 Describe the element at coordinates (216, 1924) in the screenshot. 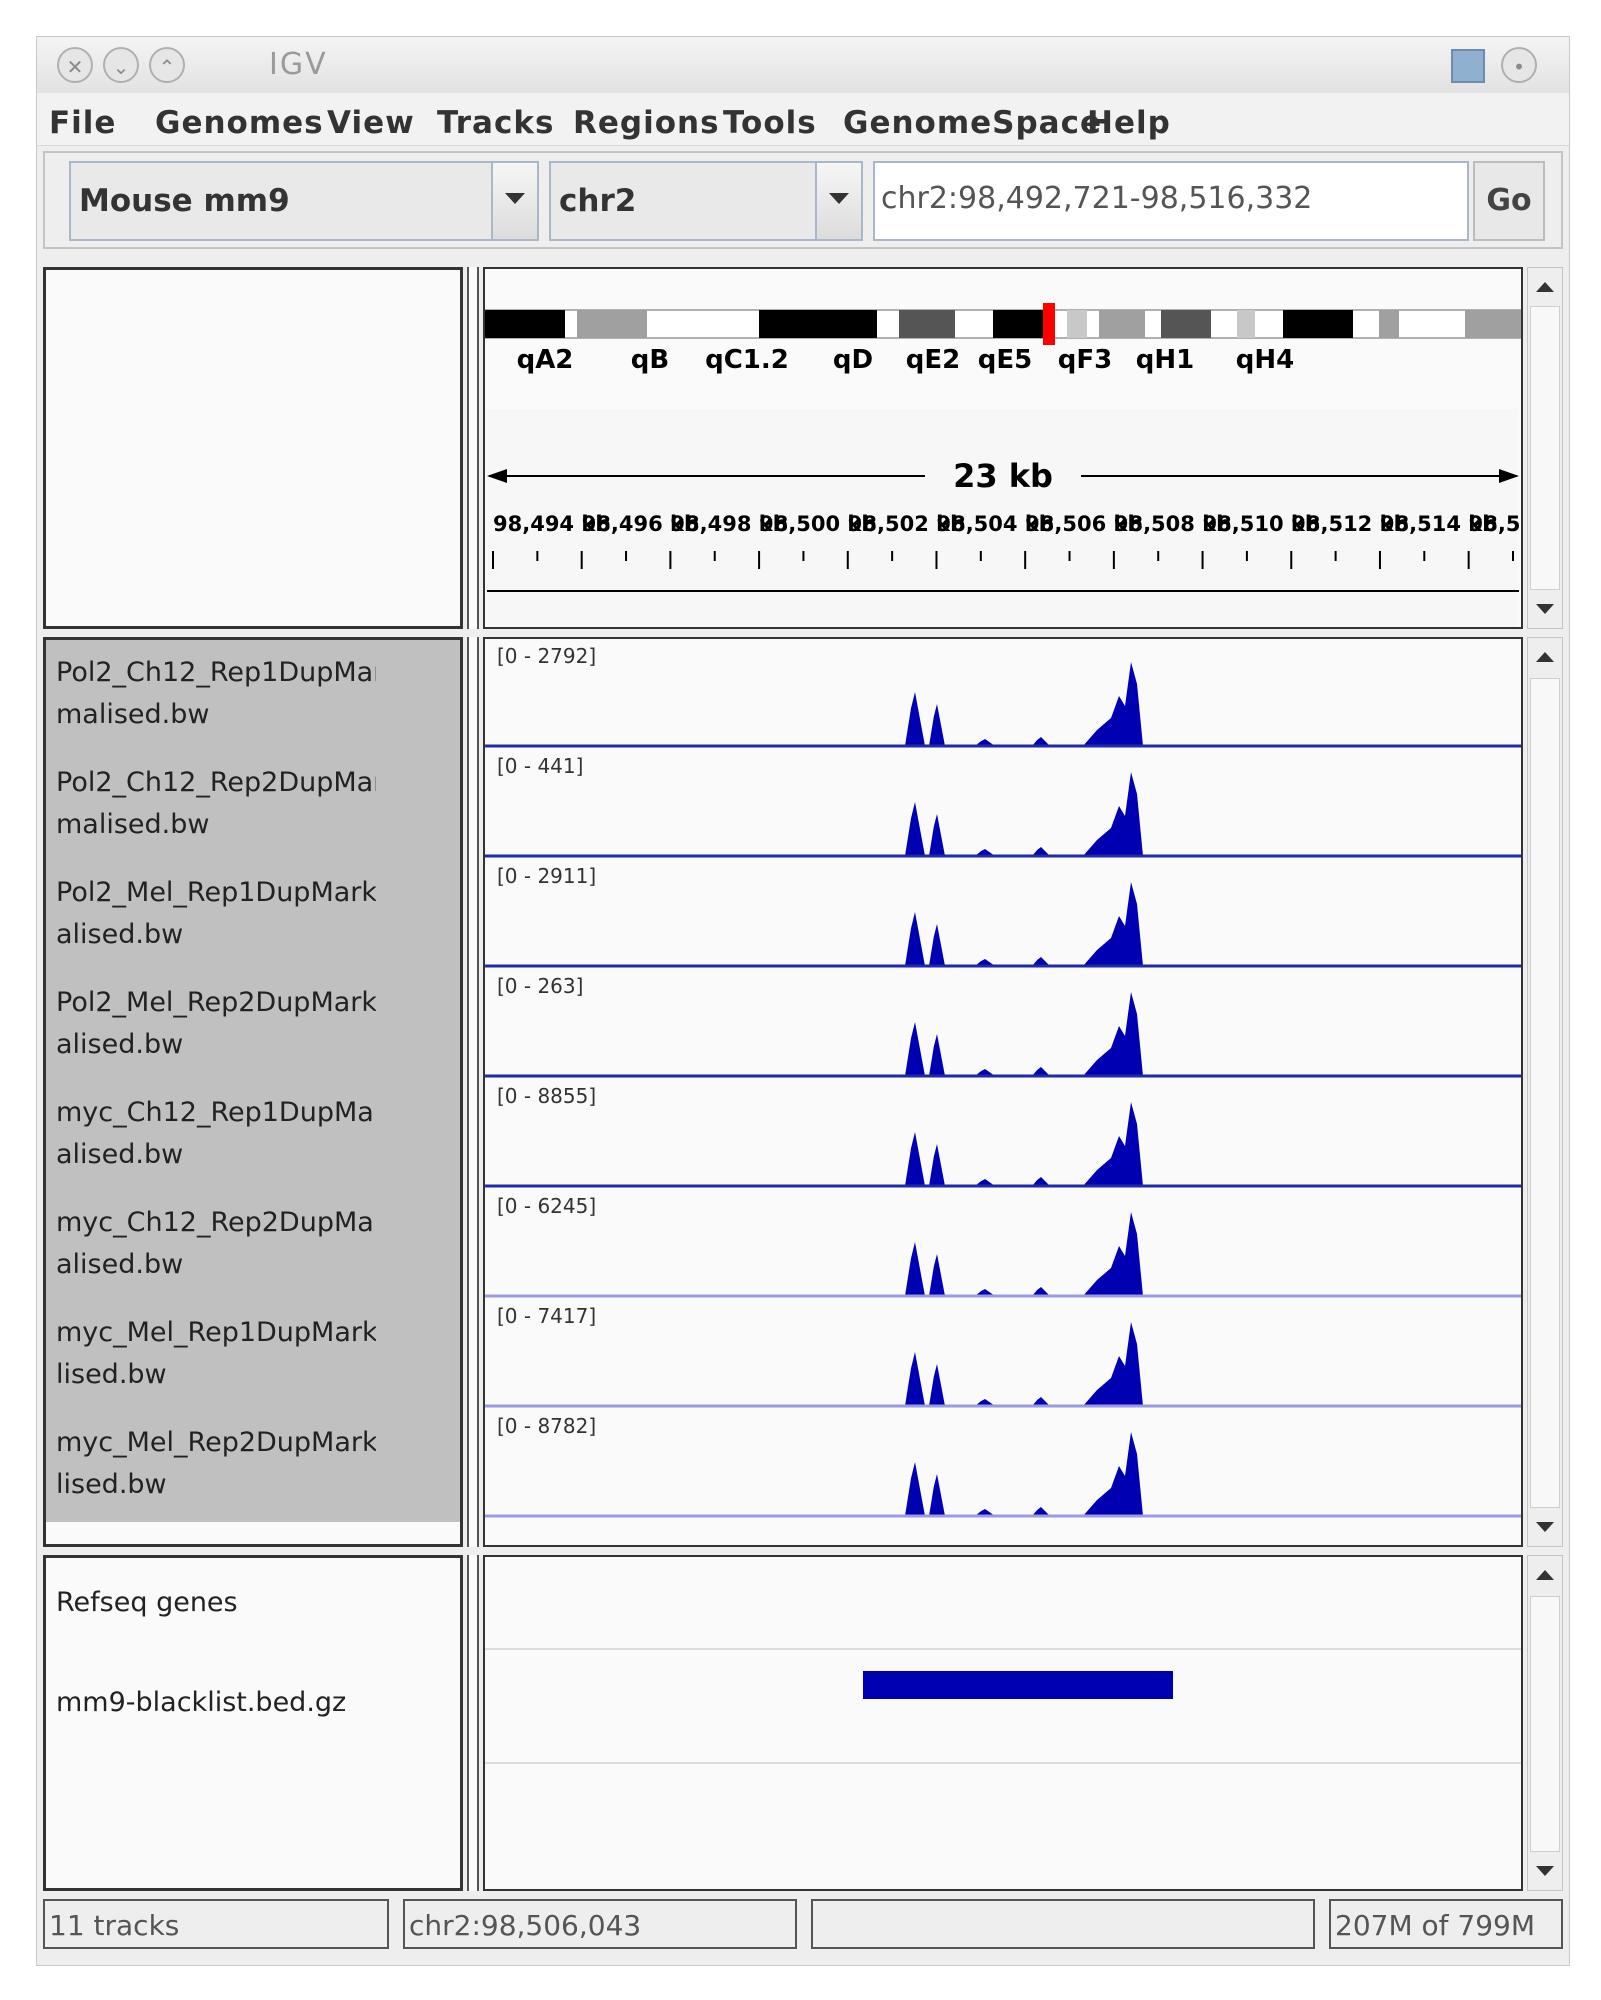

I see `status-track-count: 11 tracks` at that location.